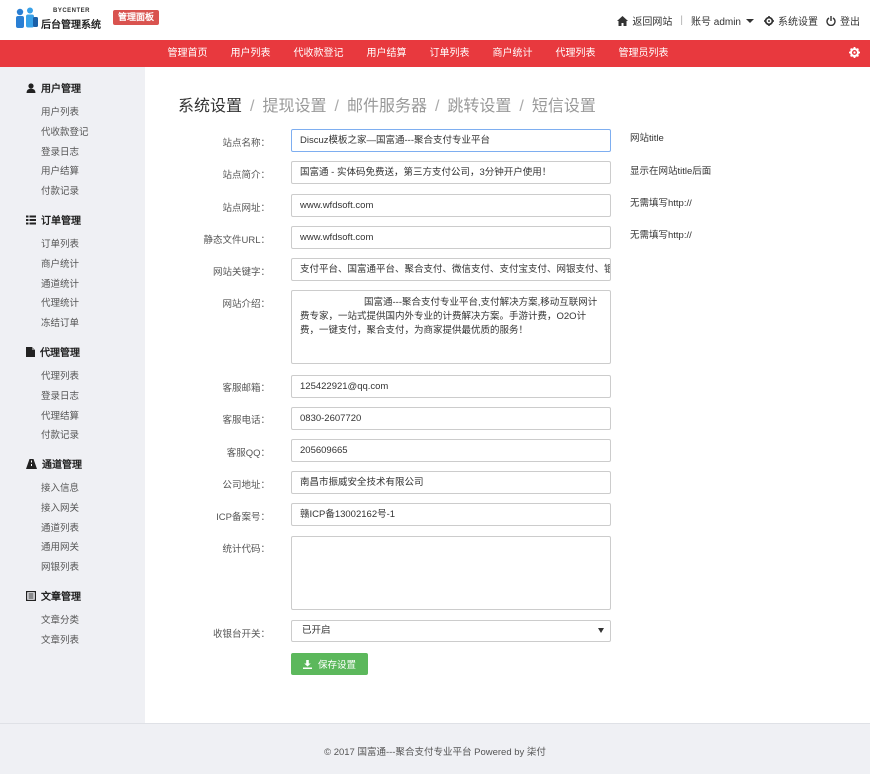 The image size is (870, 774). What do you see at coordinates (60, 283) in the screenshot?
I see `sidebar-item-channel-stats: 通道统计` at bounding box center [60, 283].